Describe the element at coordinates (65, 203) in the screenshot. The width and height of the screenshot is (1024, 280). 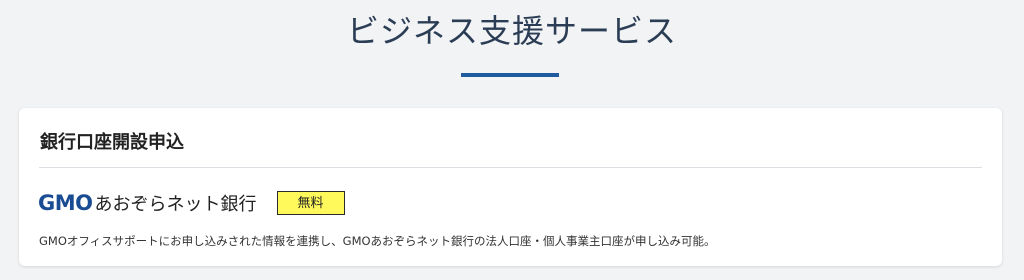
I see `gmo-logo: GMO` at that location.